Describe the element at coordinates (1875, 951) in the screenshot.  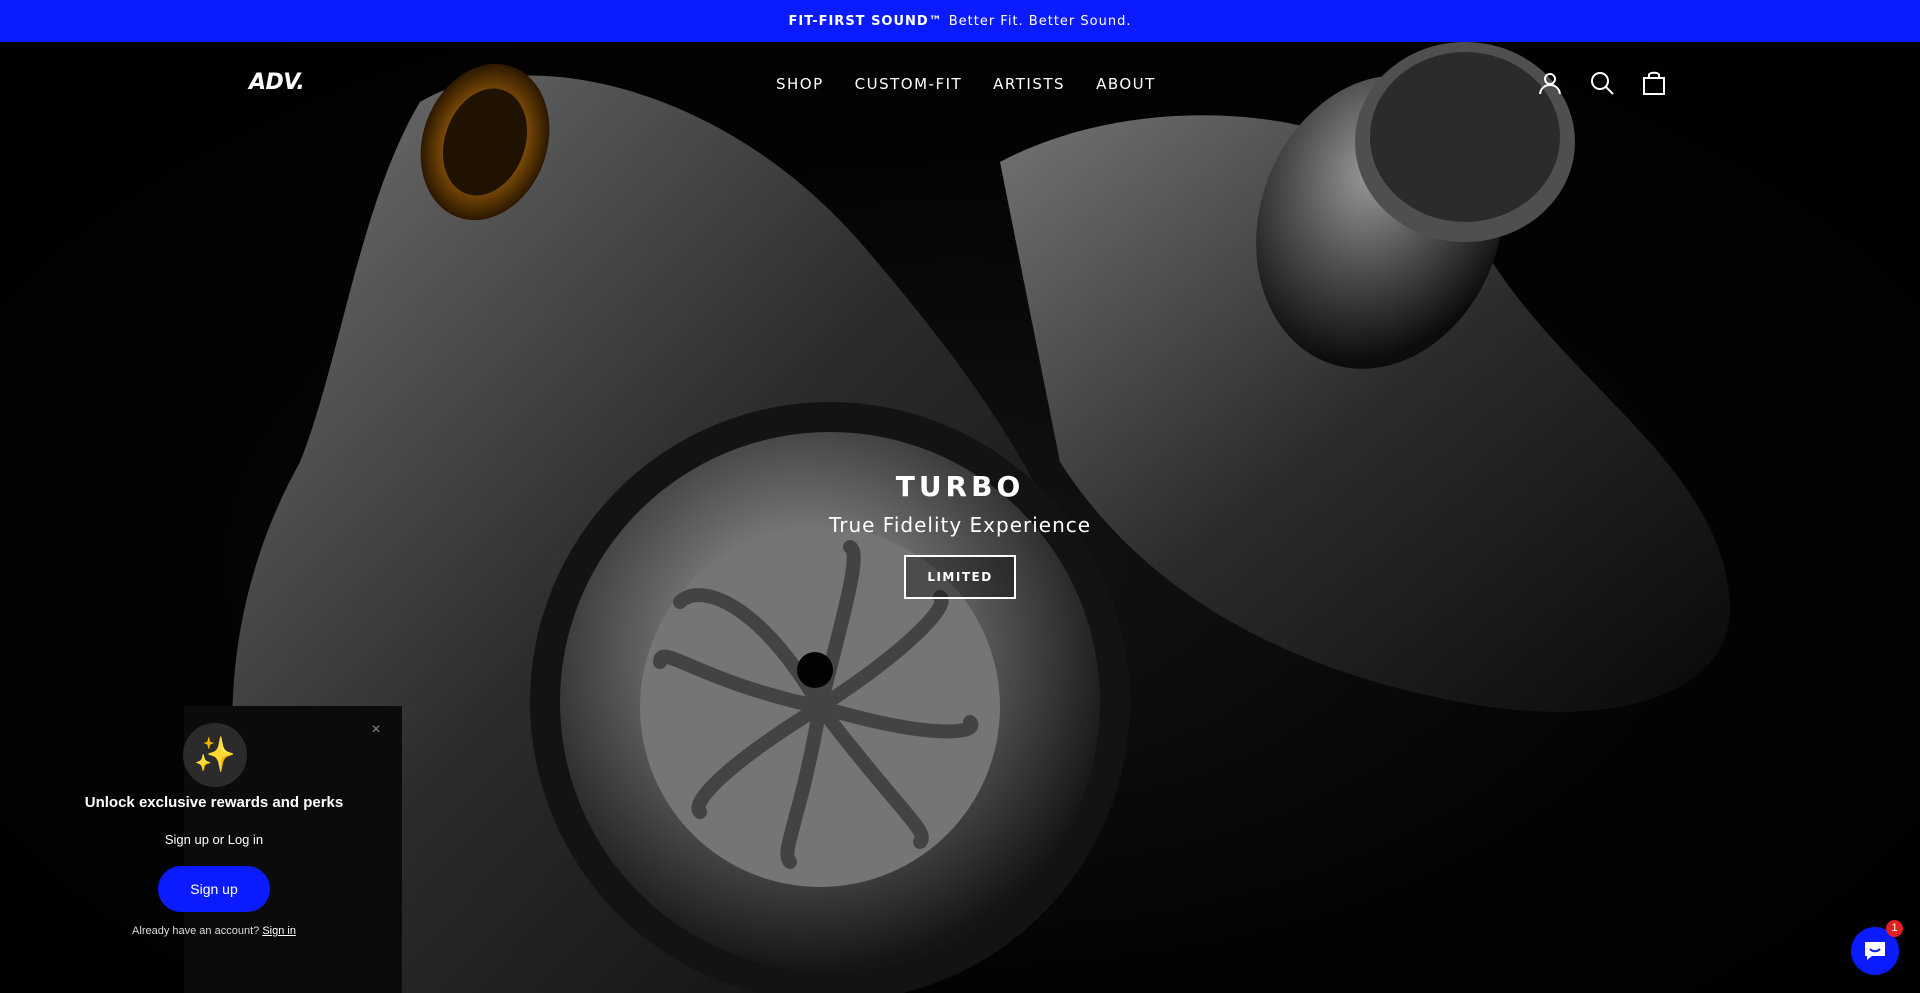
I see `chat-icon` at that location.